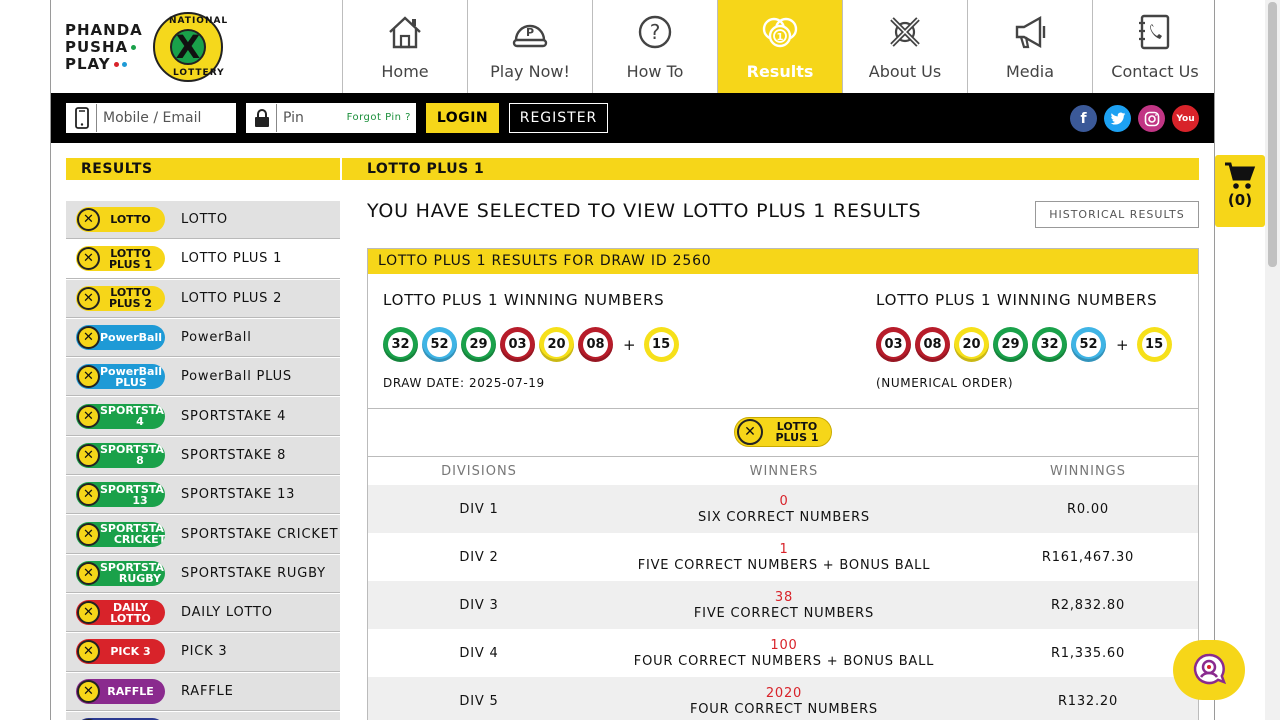  What do you see at coordinates (1088, 471) in the screenshot?
I see `col-winnings: WINNINGS` at bounding box center [1088, 471].